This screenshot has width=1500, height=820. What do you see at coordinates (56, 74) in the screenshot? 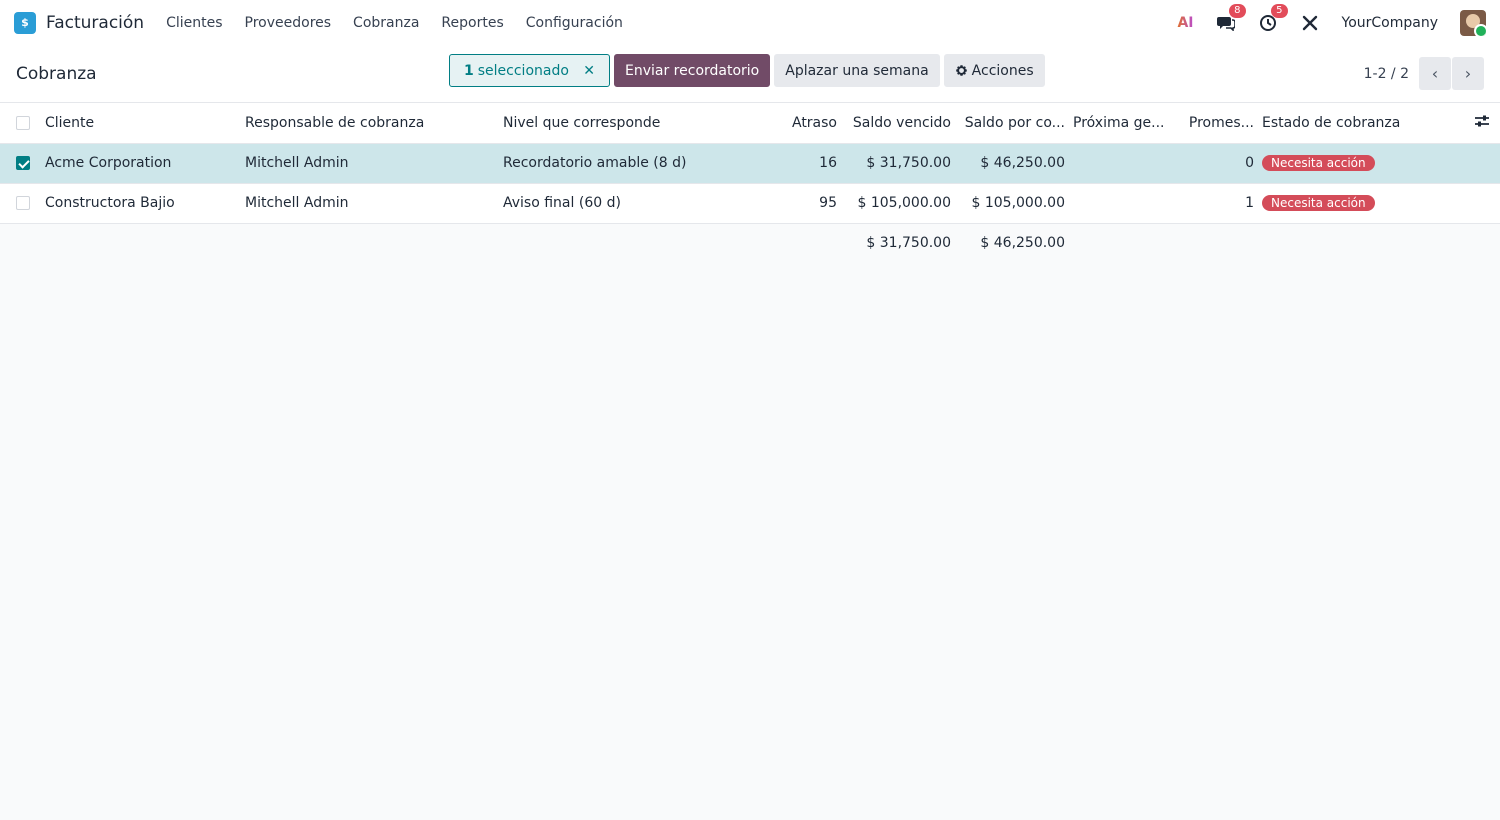
I see `page-title: Cobranza` at bounding box center [56, 74].